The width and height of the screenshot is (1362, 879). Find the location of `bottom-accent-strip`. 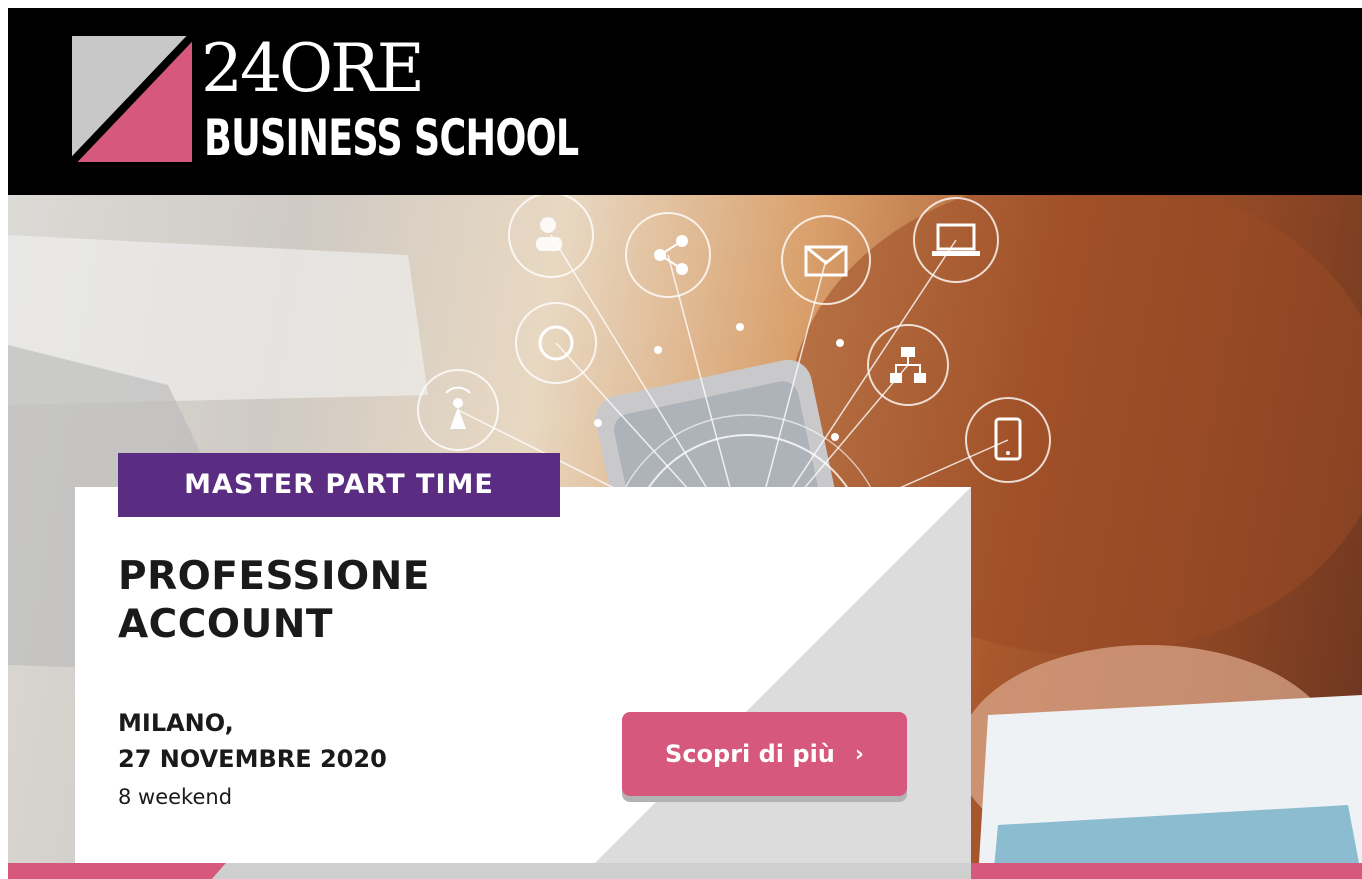

bottom-accent-strip is located at coordinates (685, 871).